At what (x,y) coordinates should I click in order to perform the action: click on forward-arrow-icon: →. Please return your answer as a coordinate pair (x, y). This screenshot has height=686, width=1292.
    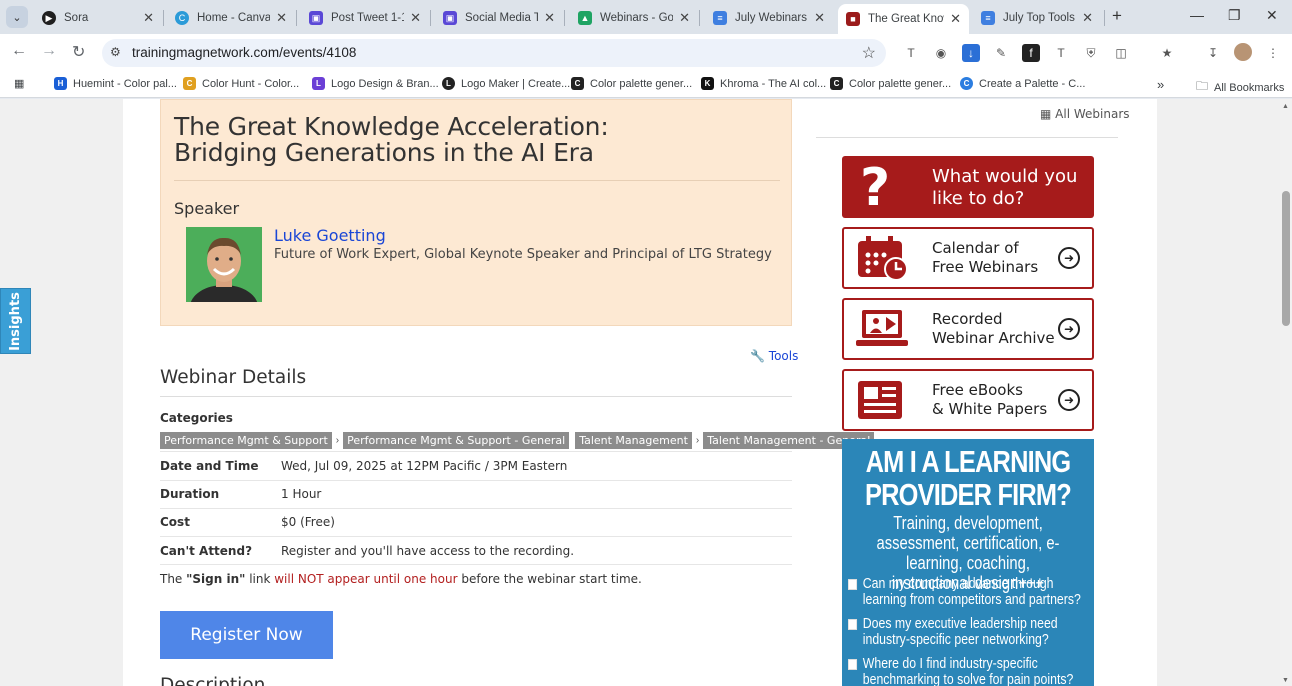
    Looking at the image, I should click on (49, 51).